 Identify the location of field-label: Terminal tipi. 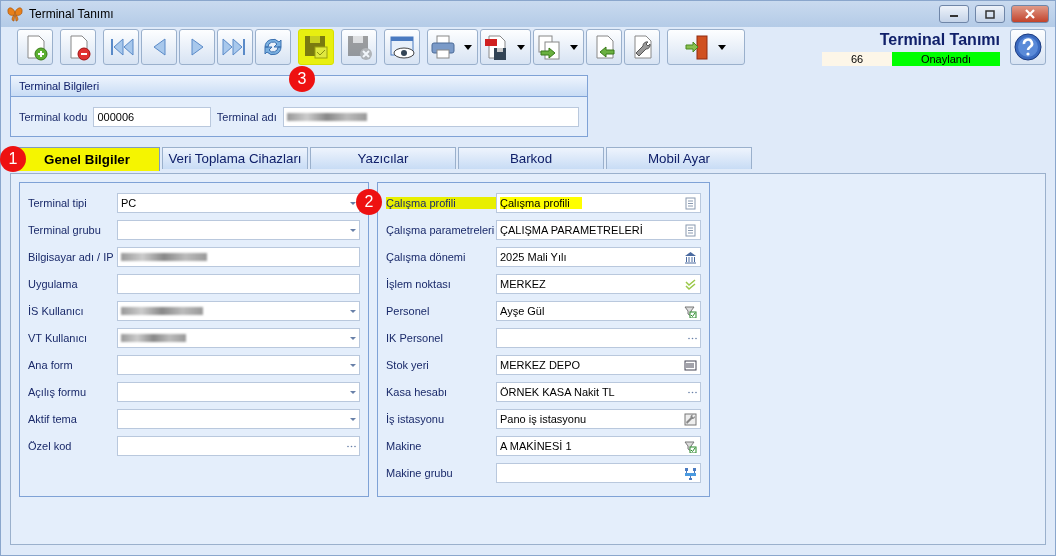
(58, 203).